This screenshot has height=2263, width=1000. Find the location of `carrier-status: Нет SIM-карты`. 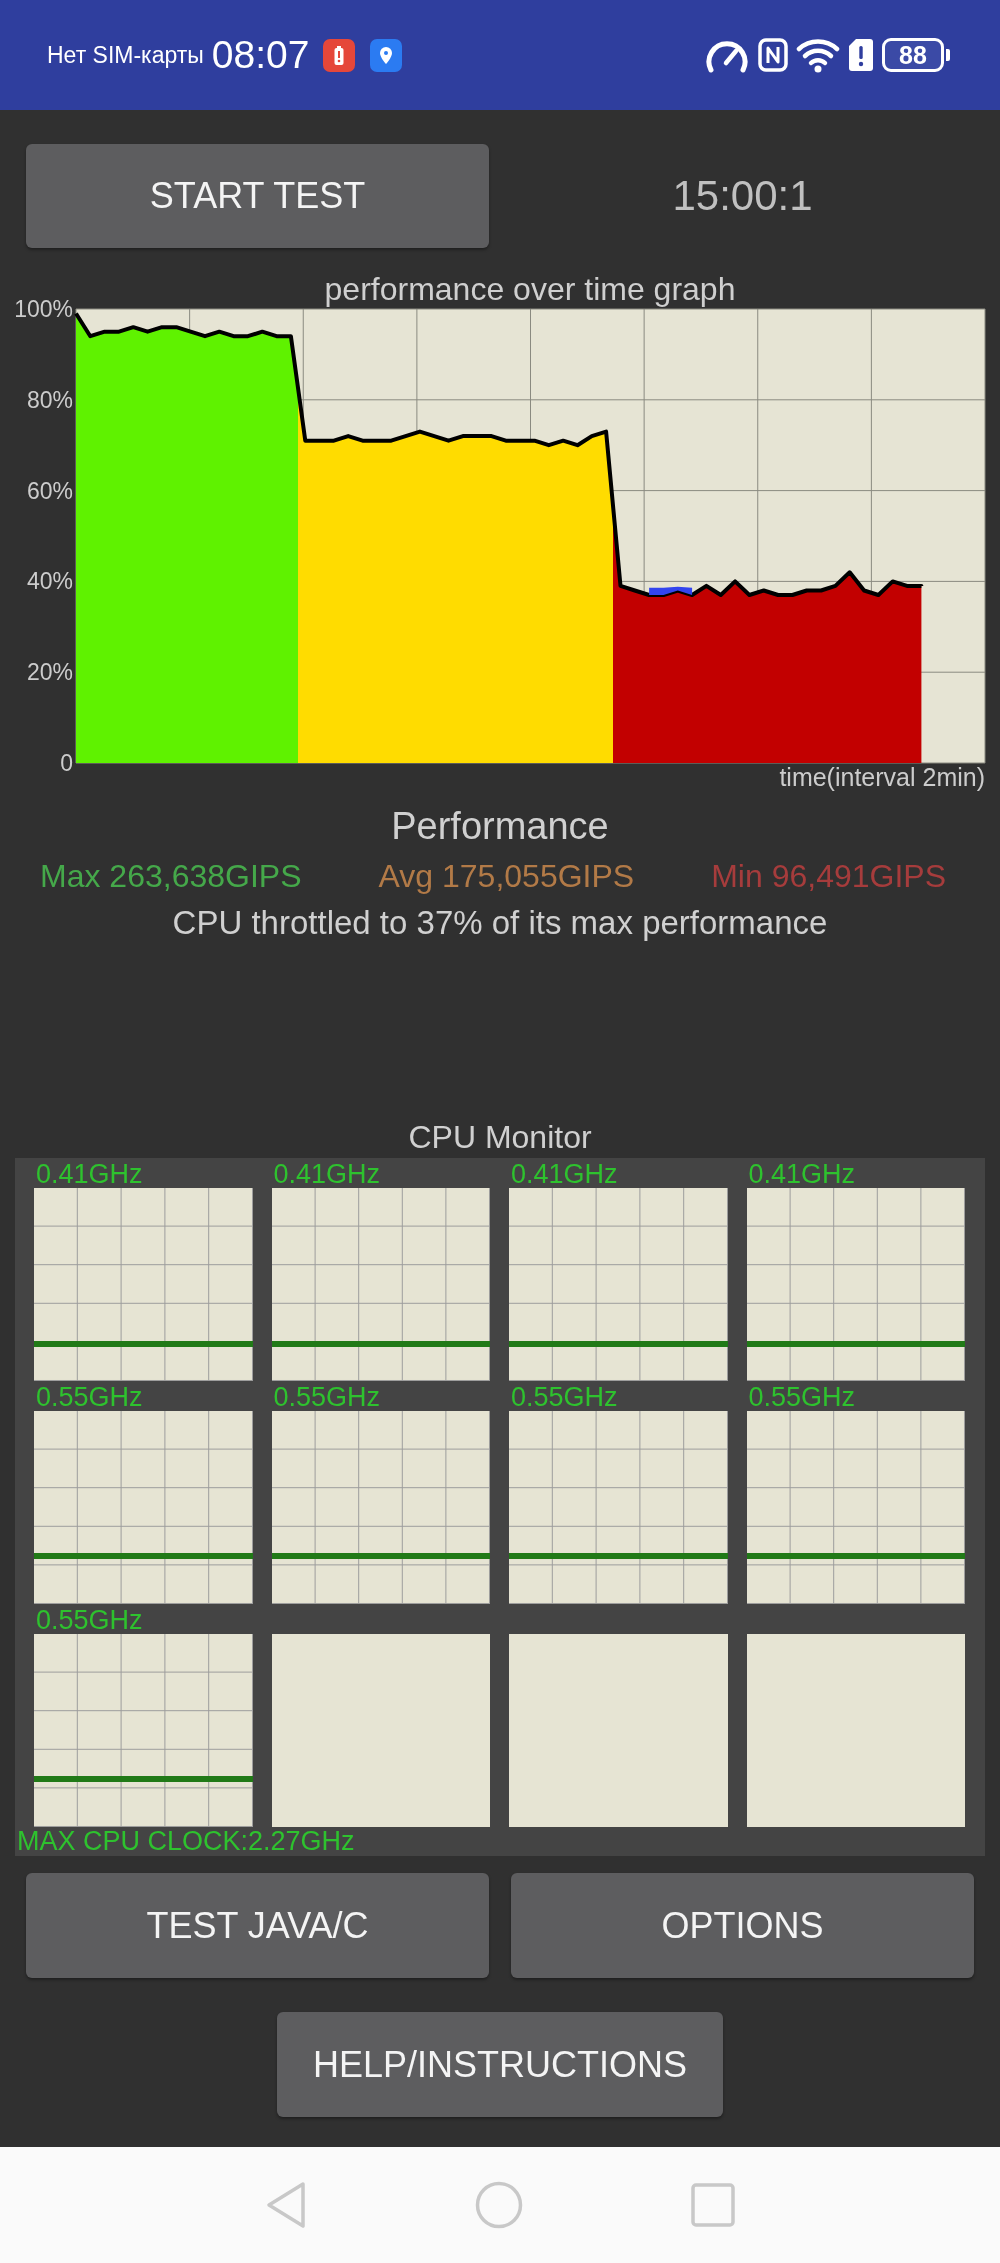

carrier-status: Нет SIM-карты is located at coordinates (125, 55).